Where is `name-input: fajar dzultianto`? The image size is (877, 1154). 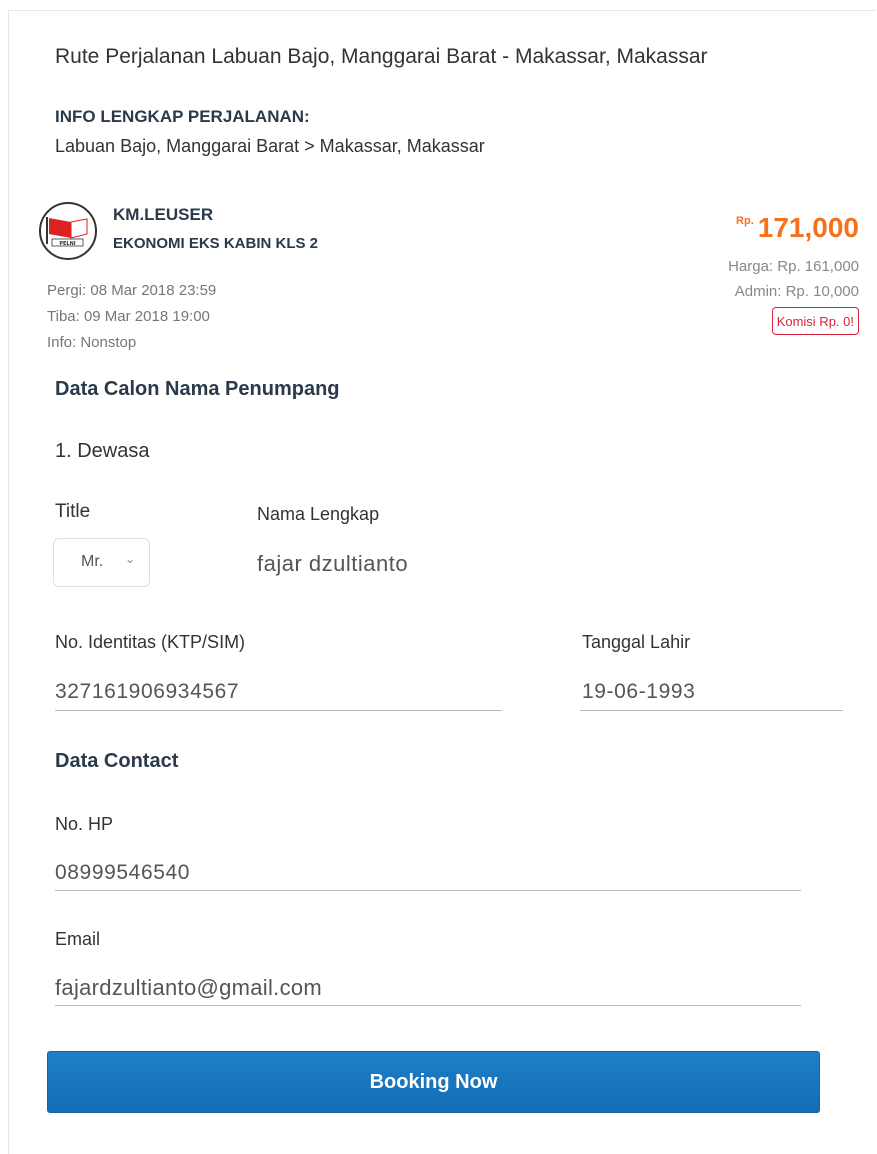
name-input: fajar dzultianto is located at coordinates (332, 564).